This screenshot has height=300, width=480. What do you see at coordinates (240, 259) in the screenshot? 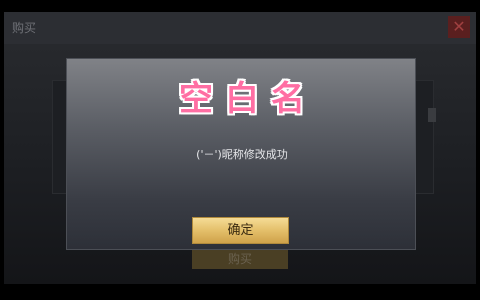
I see `buy-button: 购买` at bounding box center [240, 259].